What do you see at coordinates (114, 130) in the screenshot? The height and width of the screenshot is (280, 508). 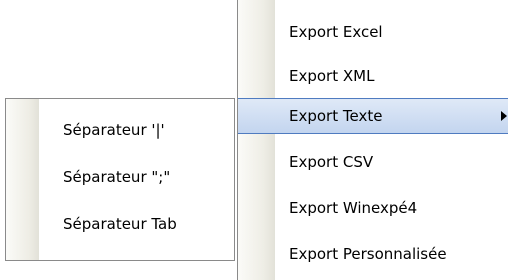 I see `submenu-item-label: Séparateur '|'` at bounding box center [114, 130].